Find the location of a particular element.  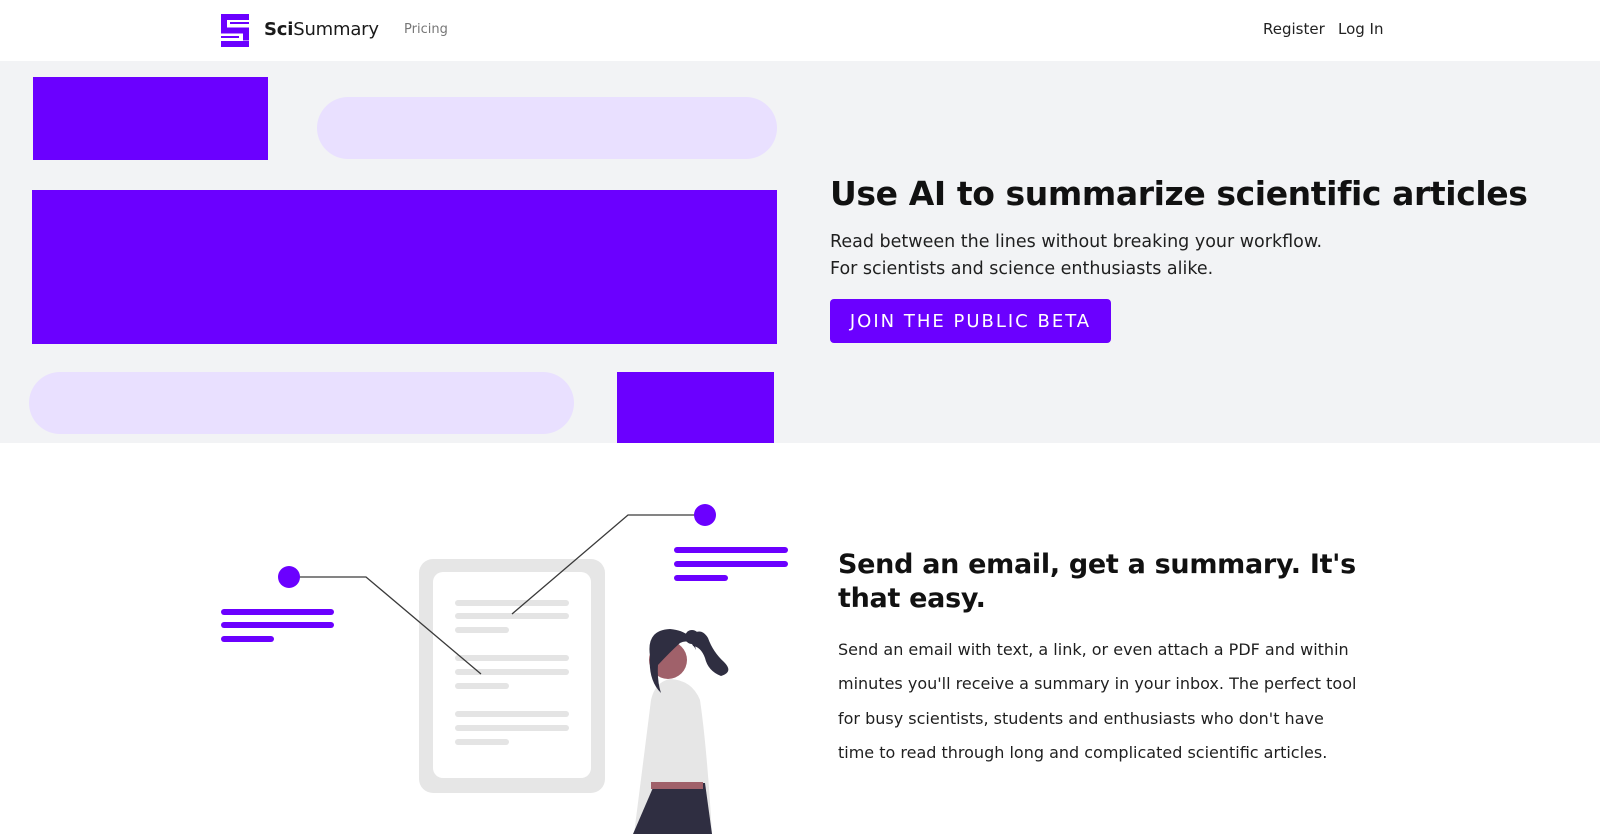

hero-title: Use AI to summarize scientific articles is located at coordinates (1179, 193).